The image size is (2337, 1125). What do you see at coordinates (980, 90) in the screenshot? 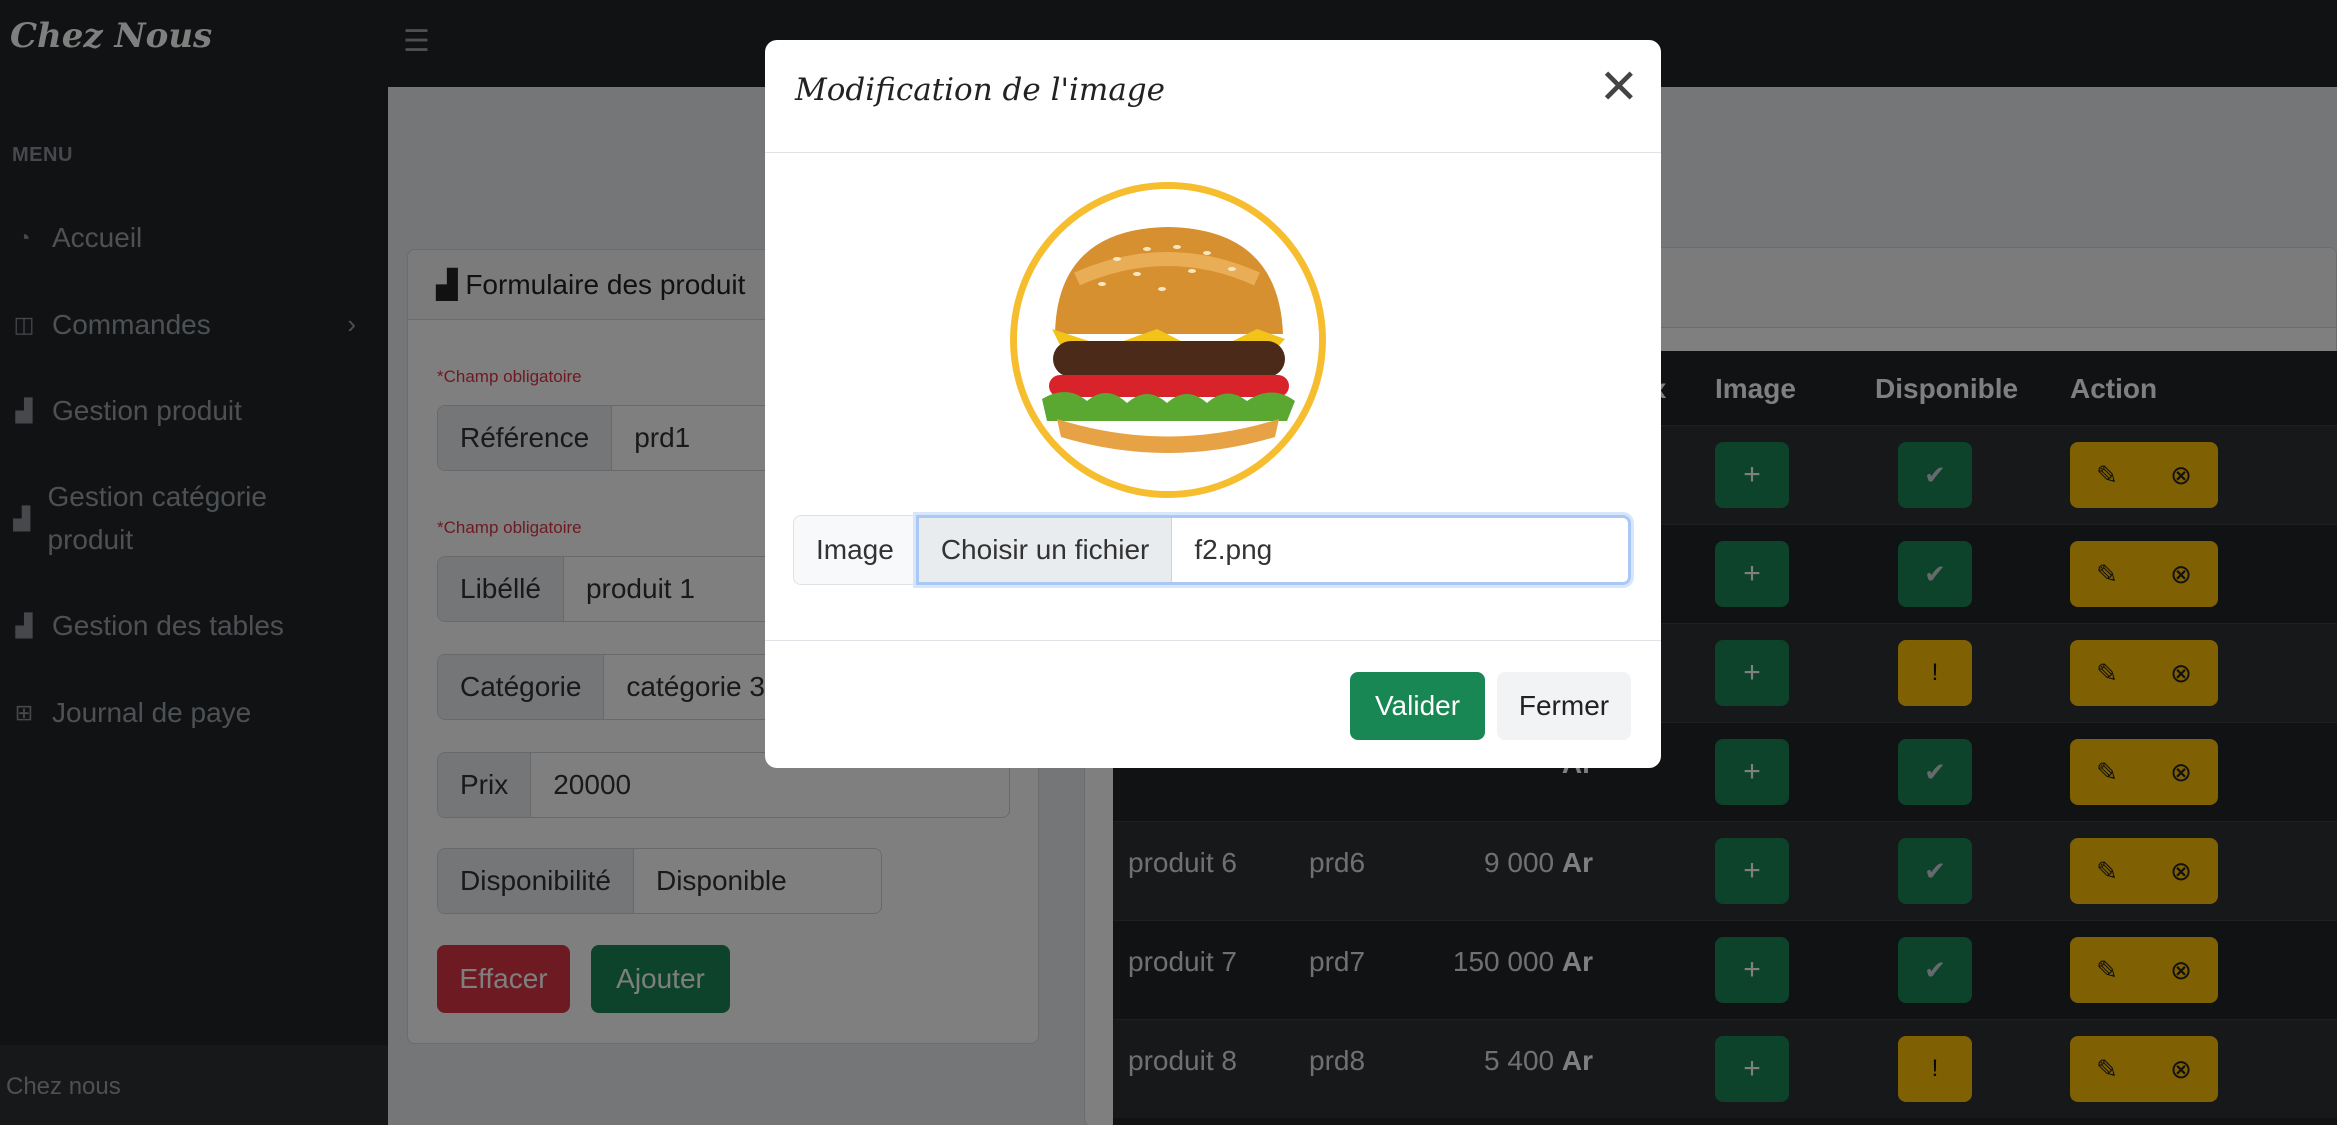
I see `modal-title: Modification de l'image` at bounding box center [980, 90].